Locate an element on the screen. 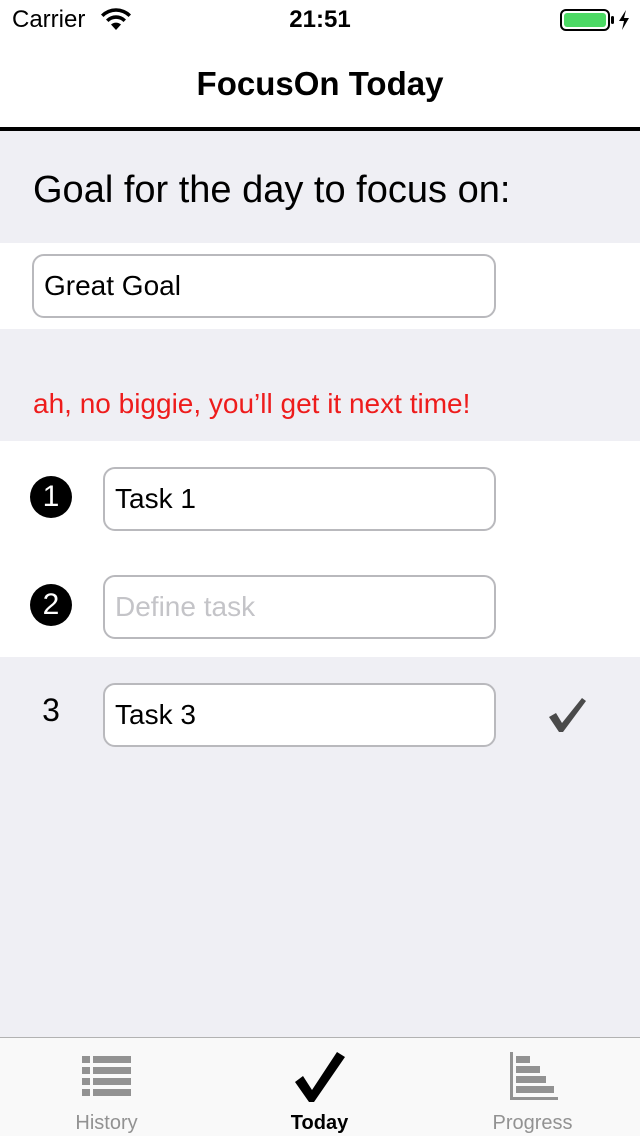  tab-today: Today is located at coordinates (319, 1087).